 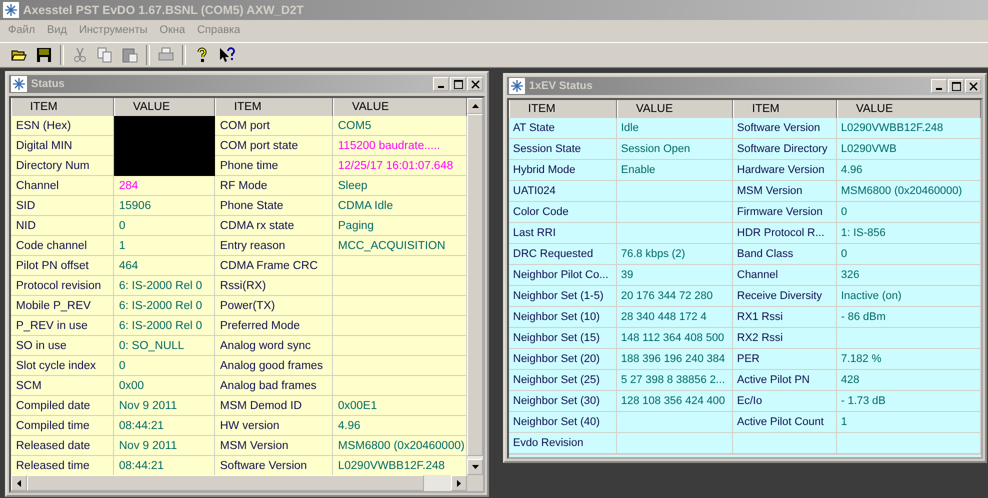 What do you see at coordinates (561, 86) in the screenshot?
I see `window-title: 1xEV Status` at bounding box center [561, 86].